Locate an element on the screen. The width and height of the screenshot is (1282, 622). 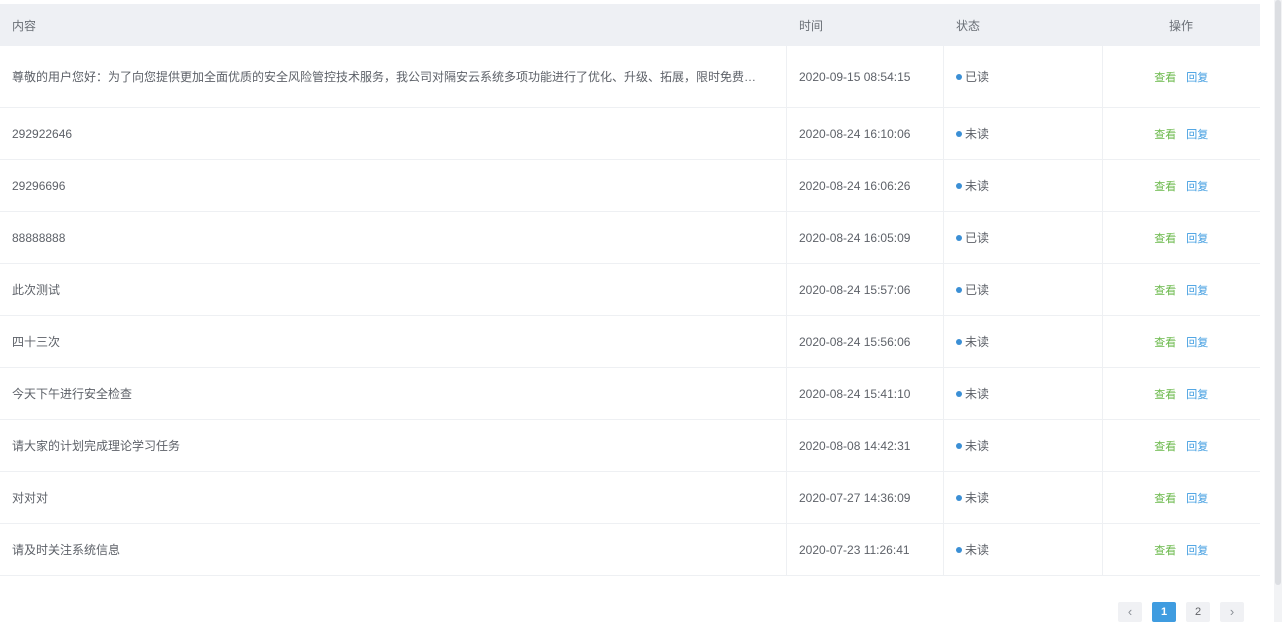
table-row: 对对对 2020-07-27 14:36:09 未读 查看 回复 is located at coordinates (630, 497).